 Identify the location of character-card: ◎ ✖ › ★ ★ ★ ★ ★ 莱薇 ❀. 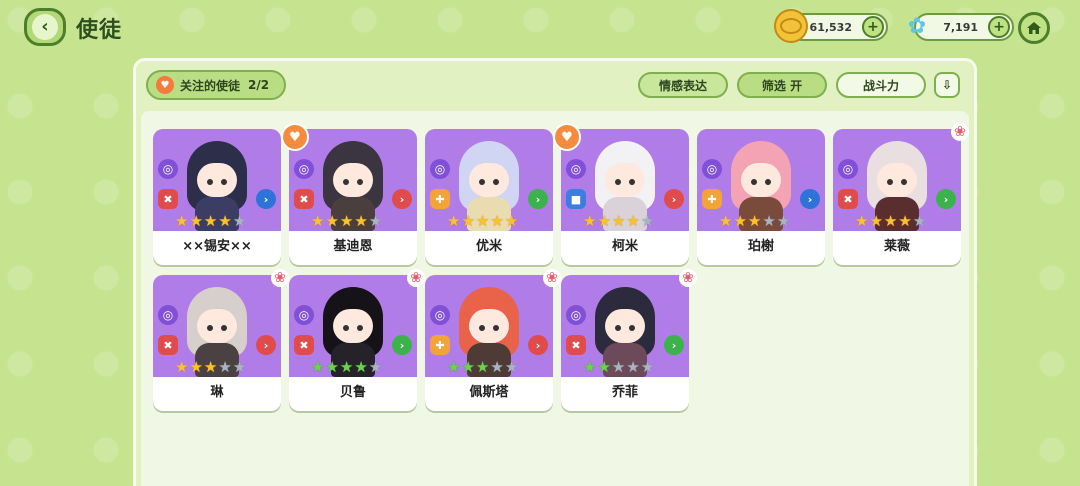
(901, 194).